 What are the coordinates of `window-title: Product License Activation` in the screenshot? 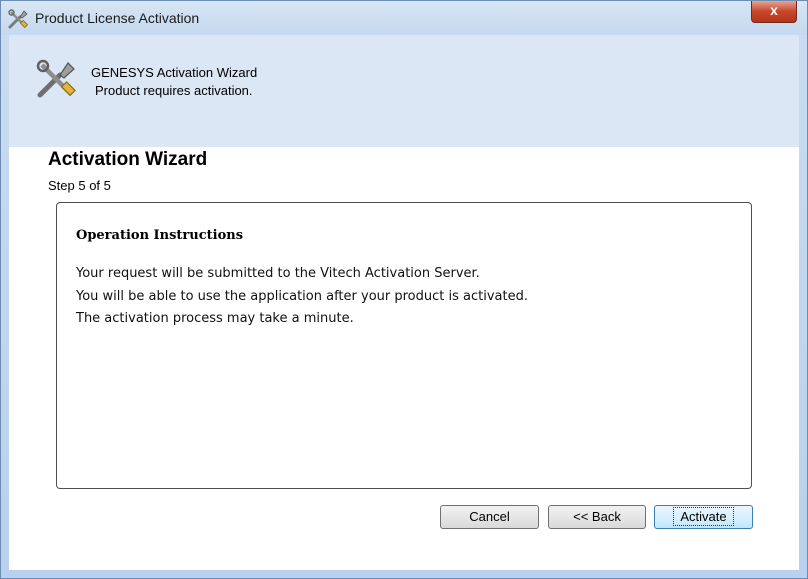 It's located at (117, 18).